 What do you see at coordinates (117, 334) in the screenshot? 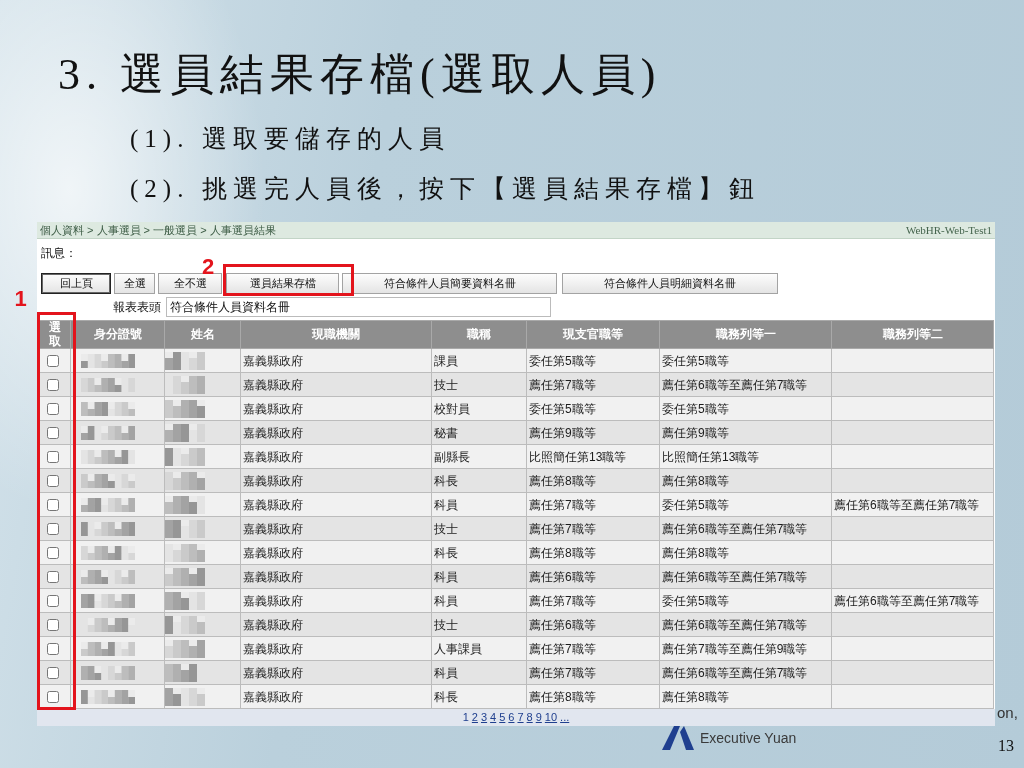
I see `column-header: 身分證號` at bounding box center [117, 334].